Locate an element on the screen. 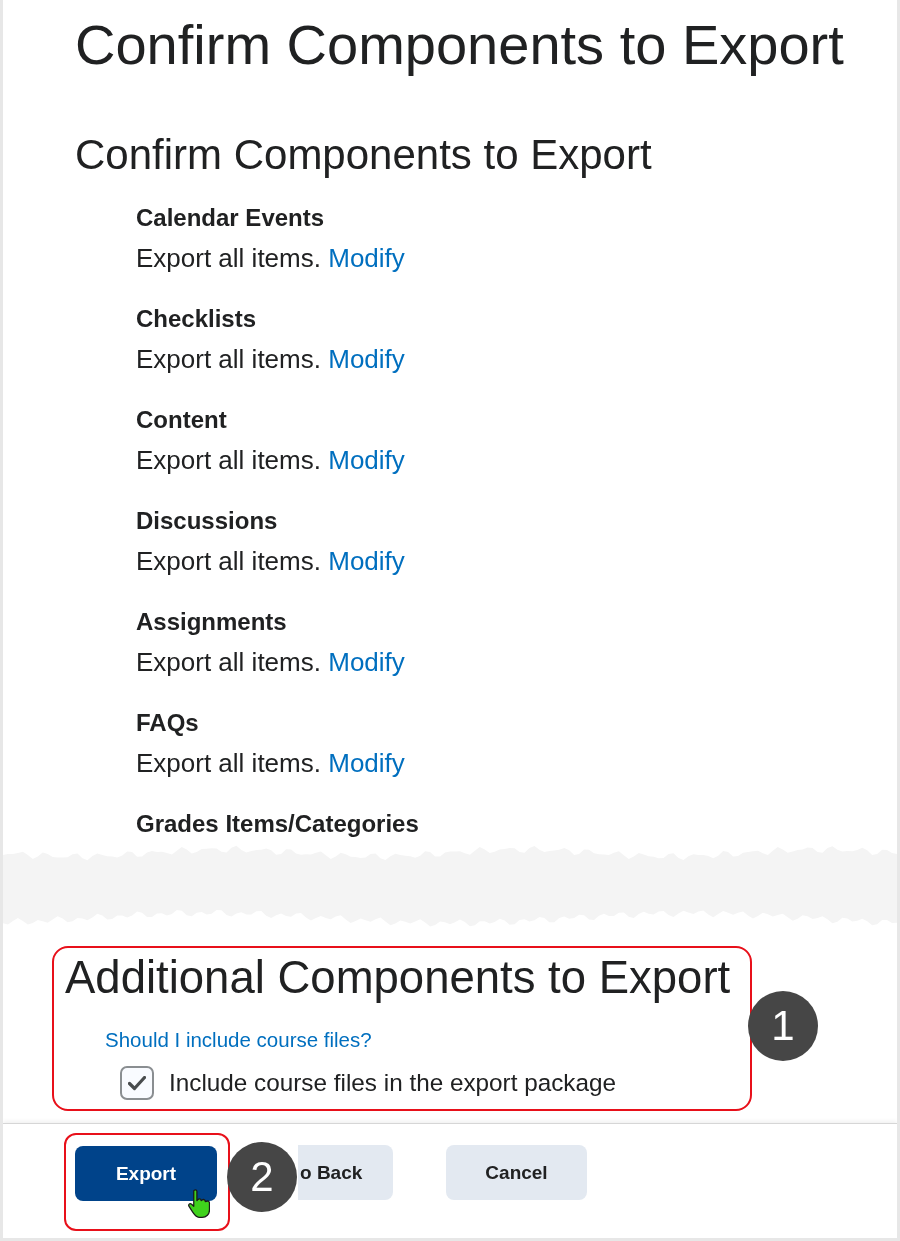 The width and height of the screenshot is (900, 1241). footer-button: Cancel is located at coordinates (516, 1172).